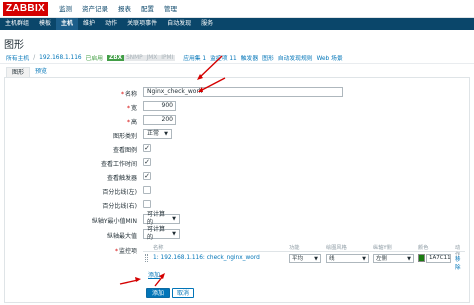  What do you see at coordinates (460, 263) in the screenshot?
I see `remove-item-link: 移除` at bounding box center [460, 263].